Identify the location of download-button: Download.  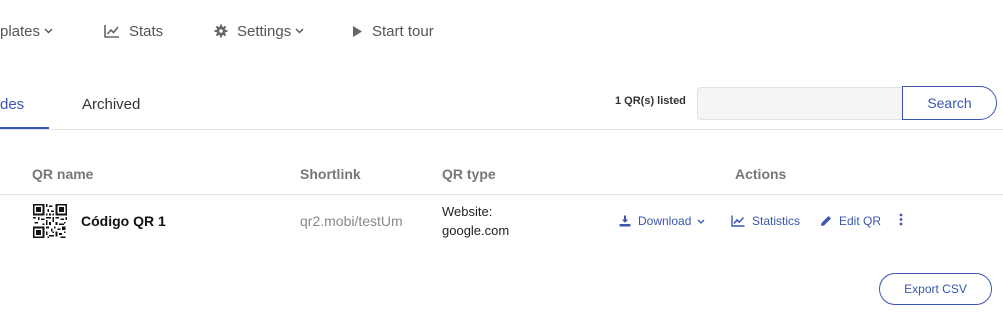
(662, 221).